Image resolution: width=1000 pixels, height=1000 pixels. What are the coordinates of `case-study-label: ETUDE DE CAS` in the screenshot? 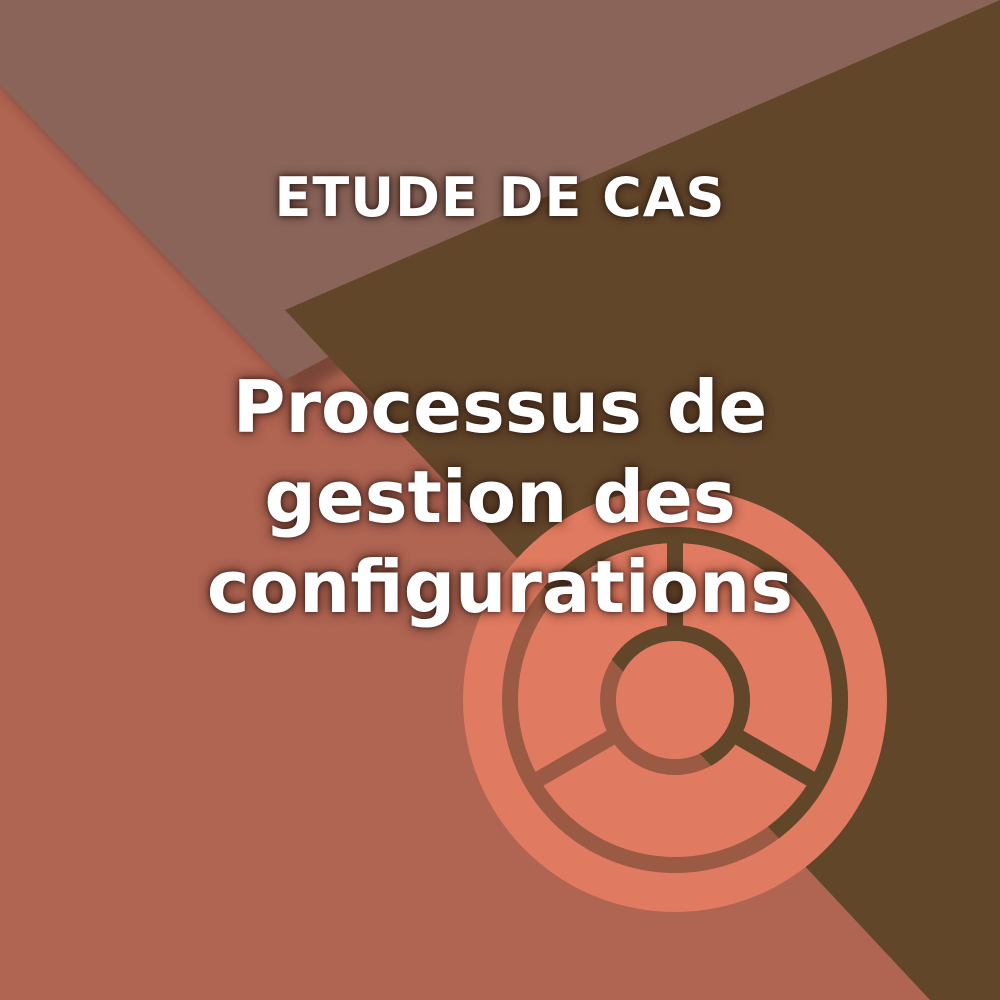 It's located at (500, 197).